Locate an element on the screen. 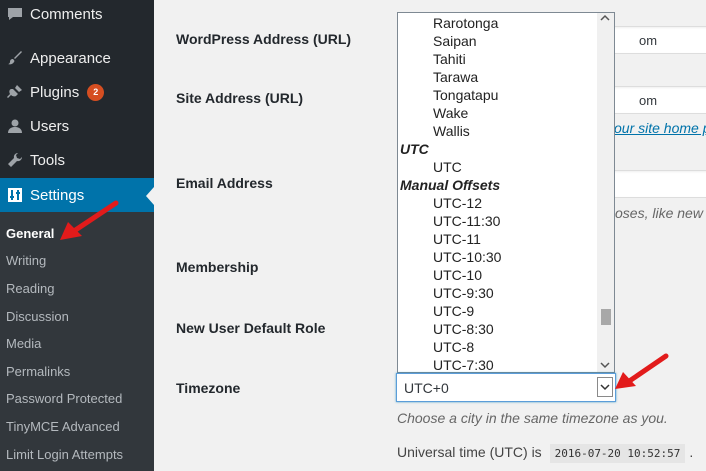 This screenshot has height=471, width=706. wp-address-label: WordPress Address (URL) is located at coordinates (264, 39).